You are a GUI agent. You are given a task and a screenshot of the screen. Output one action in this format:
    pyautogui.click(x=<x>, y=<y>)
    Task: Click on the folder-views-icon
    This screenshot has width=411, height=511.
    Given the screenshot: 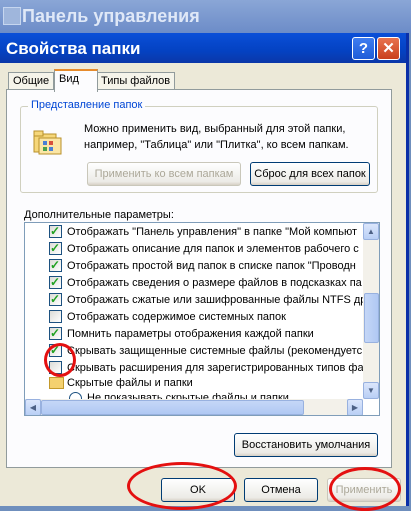 What is the action you would take?
    pyautogui.click(x=47, y=142)
    